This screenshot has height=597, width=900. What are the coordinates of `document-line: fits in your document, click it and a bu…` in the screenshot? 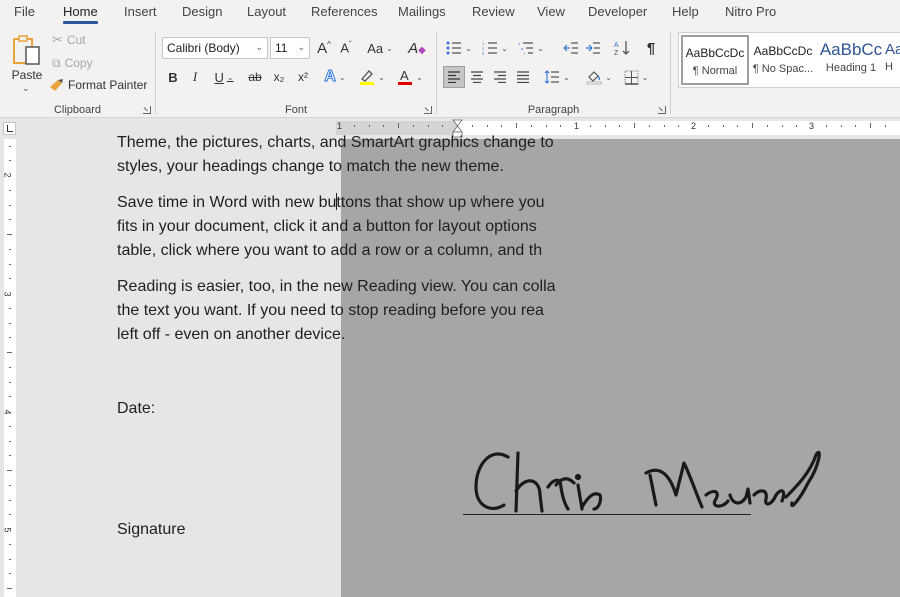 It's located at (327, 227).